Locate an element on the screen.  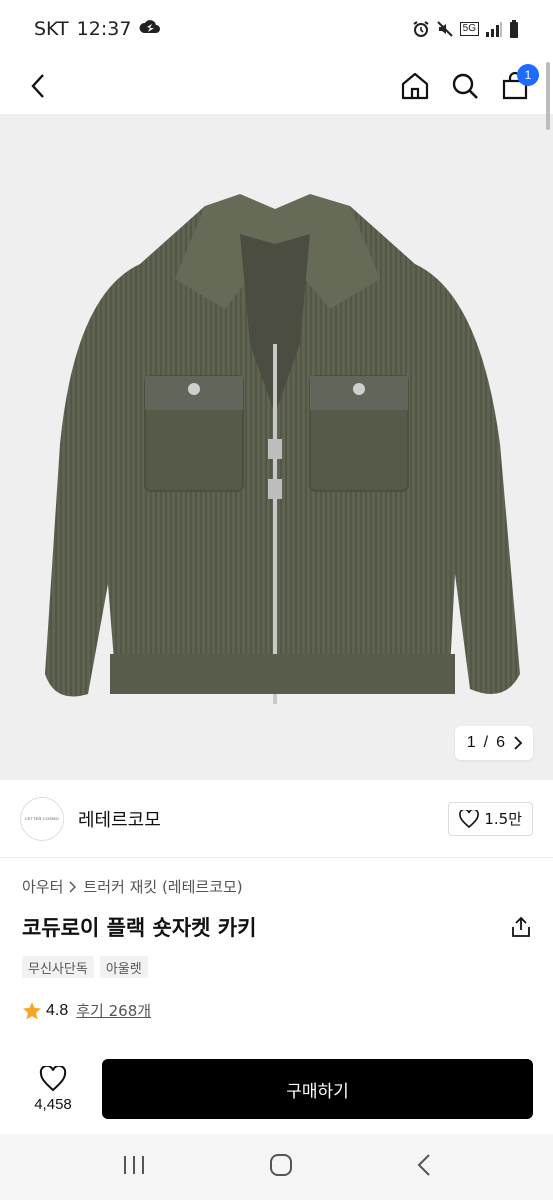
breadcrumb: 아우터 트러커 재킷 (레테르코모) is located at coordinates (132, 886).